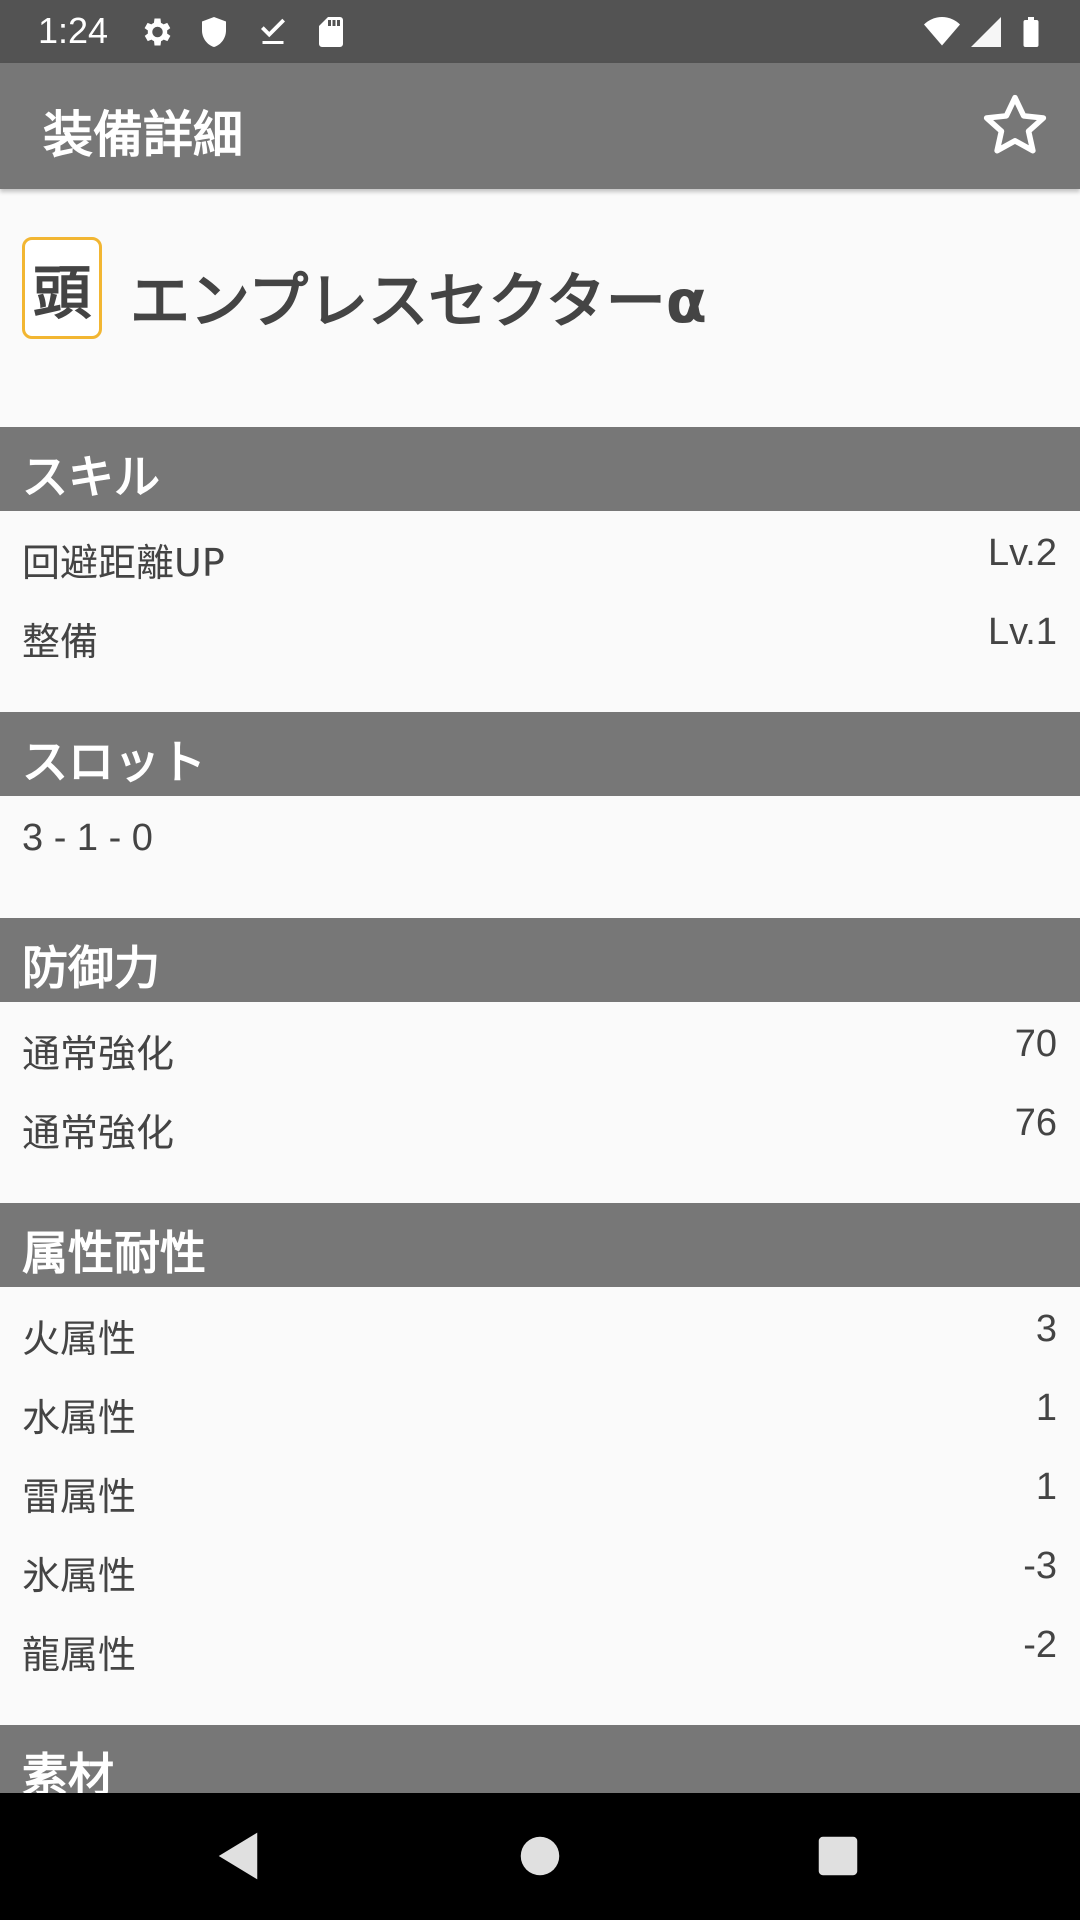 This screenshot has width=1080, height=1920. What do you see at coordinates (1040, 1566) in the screenshot?
I see `resistance-value: -3` at bounding box center [1040, 1566].